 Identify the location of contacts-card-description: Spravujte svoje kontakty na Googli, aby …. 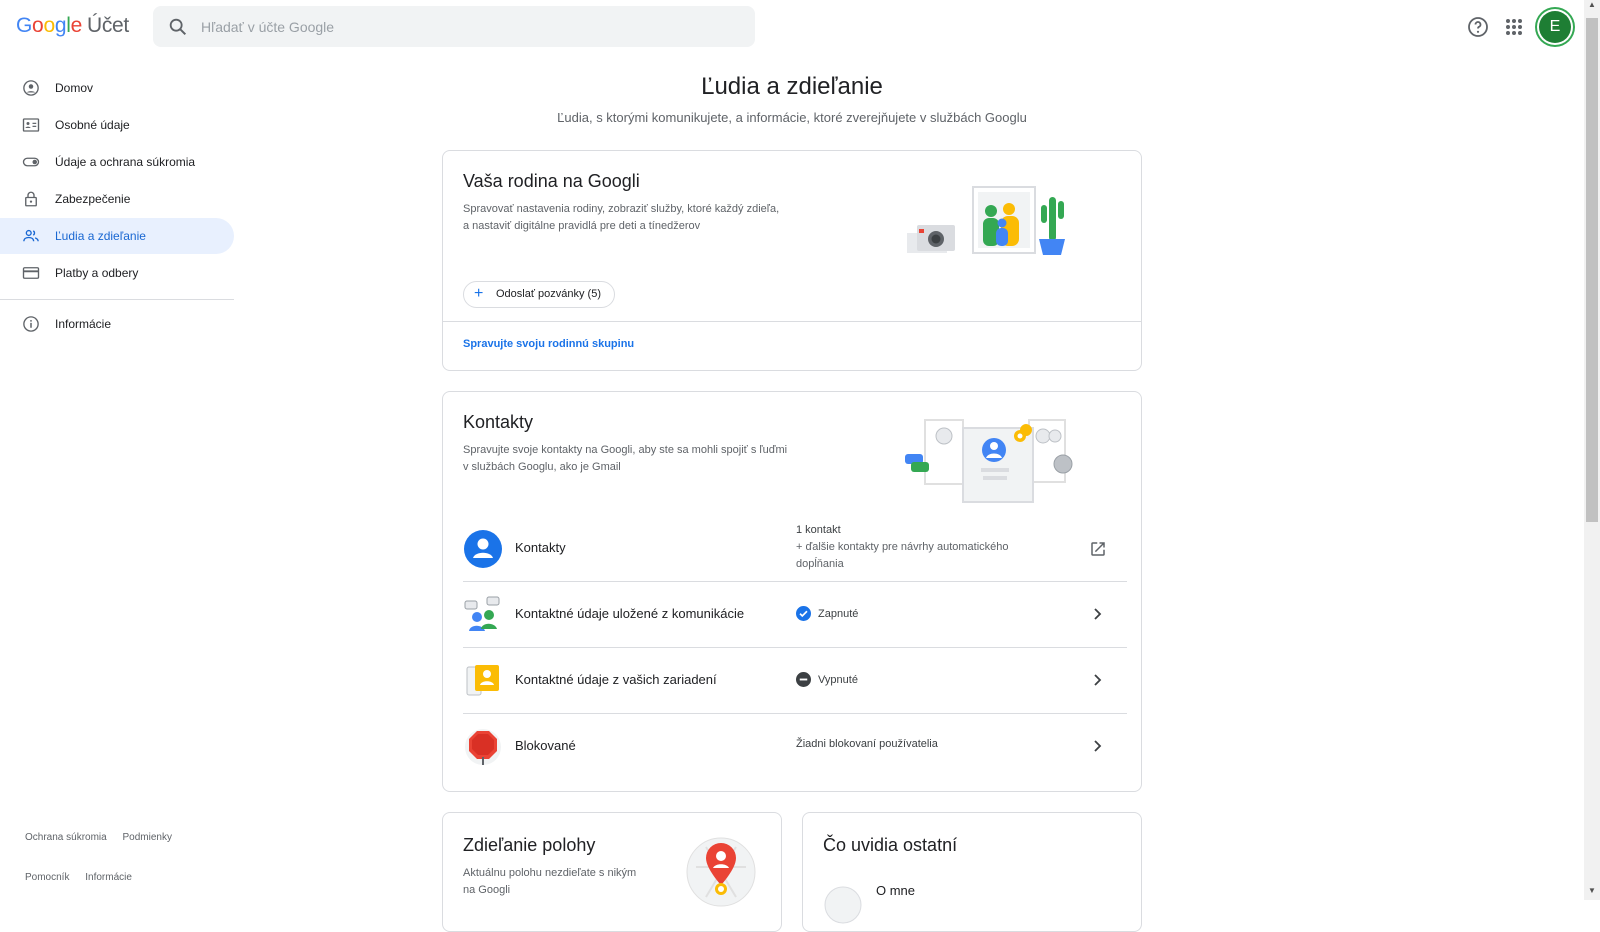
(625, 459).